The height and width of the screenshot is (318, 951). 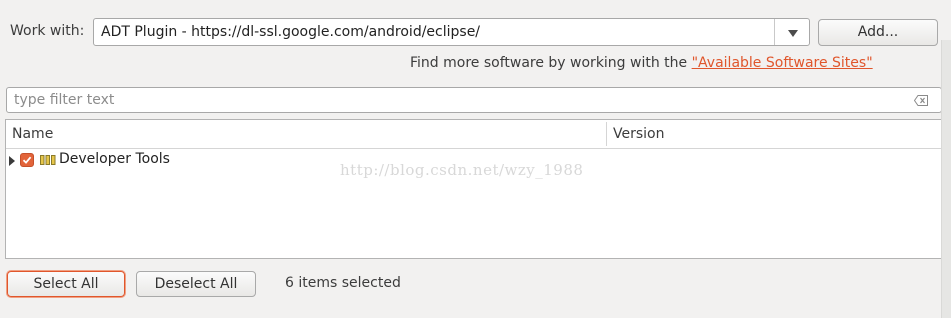 What do you see at coordinates (462, 170) in the screenshot?
I see `watermark: http://blog.csdn.net/wzy_1988` at bounding box center [462, 170].